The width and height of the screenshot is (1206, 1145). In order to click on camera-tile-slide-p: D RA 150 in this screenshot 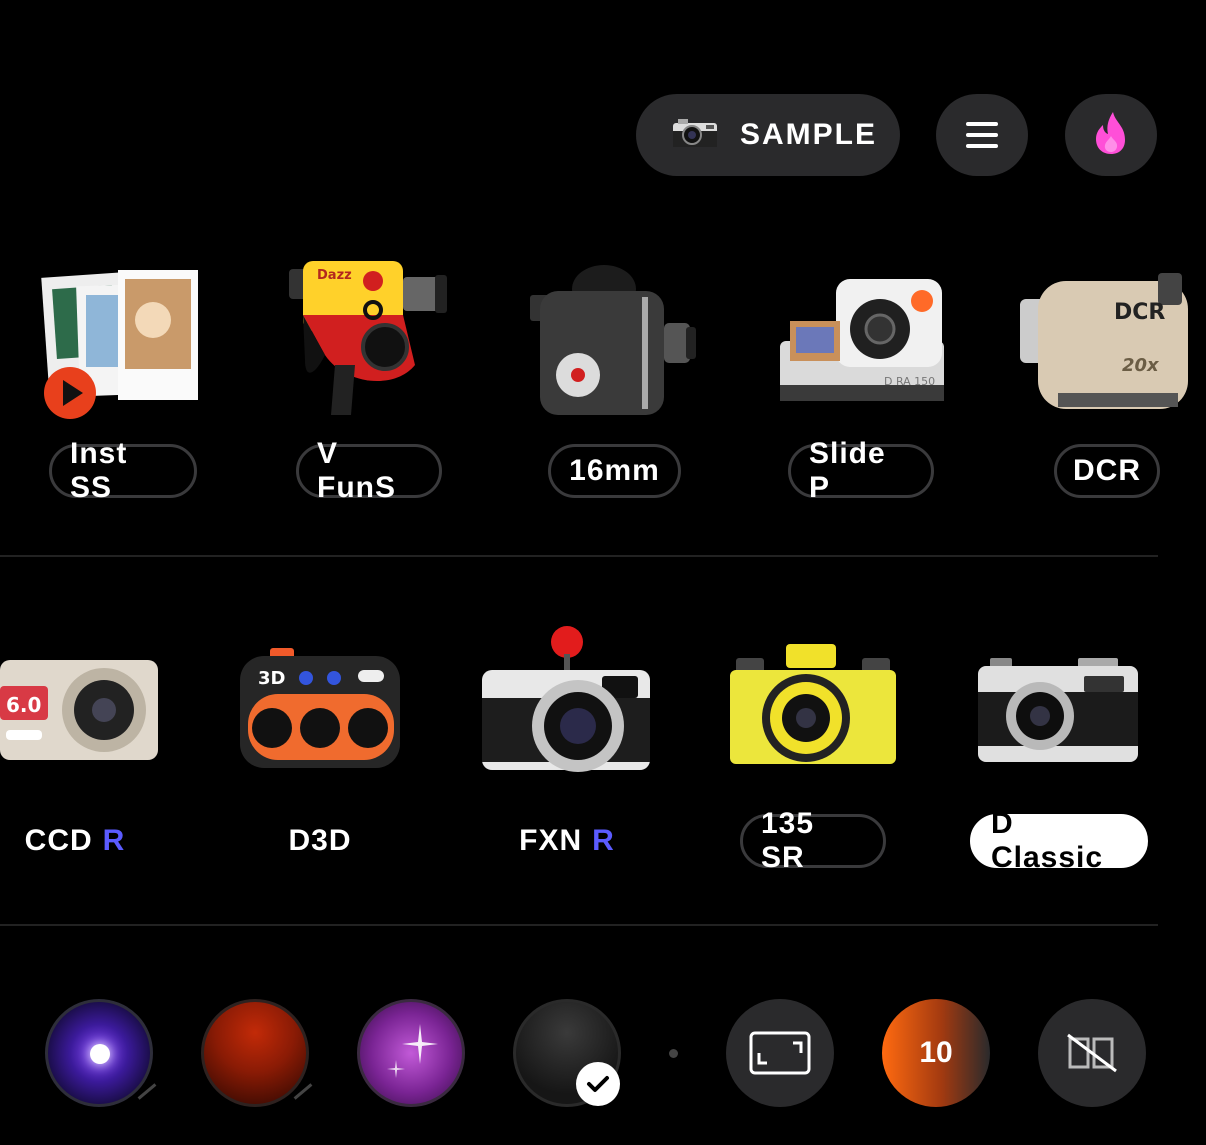, I will do `click(862, 342)`.